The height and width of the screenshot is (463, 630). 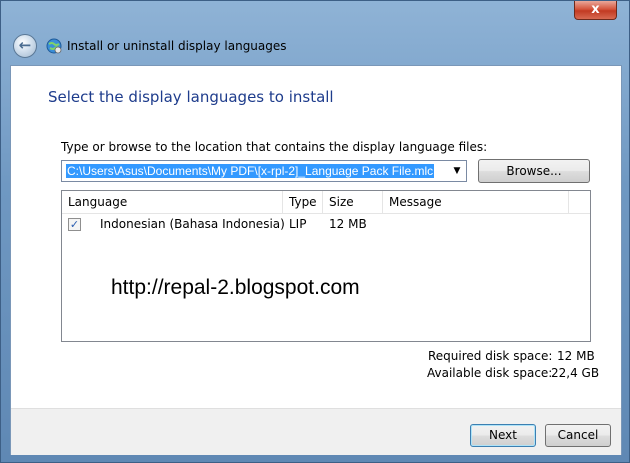 I want to click on globe-network-icon, so click(x=54, y=46).